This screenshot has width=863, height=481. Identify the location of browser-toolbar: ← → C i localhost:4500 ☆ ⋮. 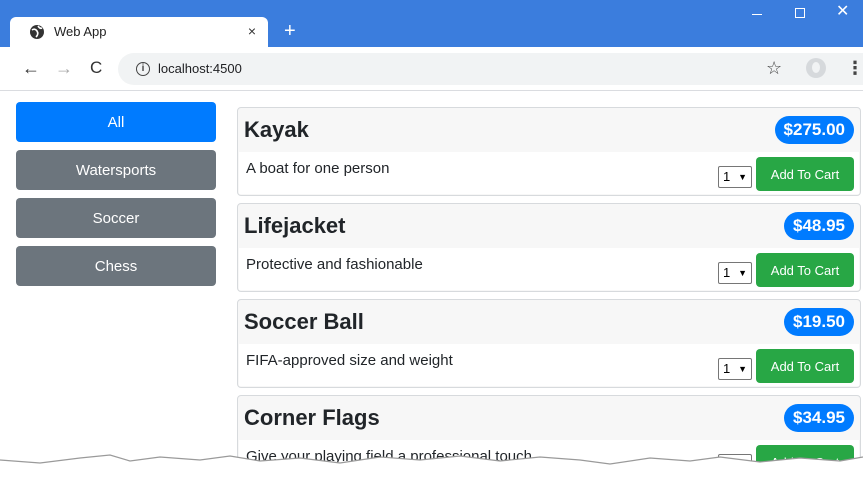
(431, 69).